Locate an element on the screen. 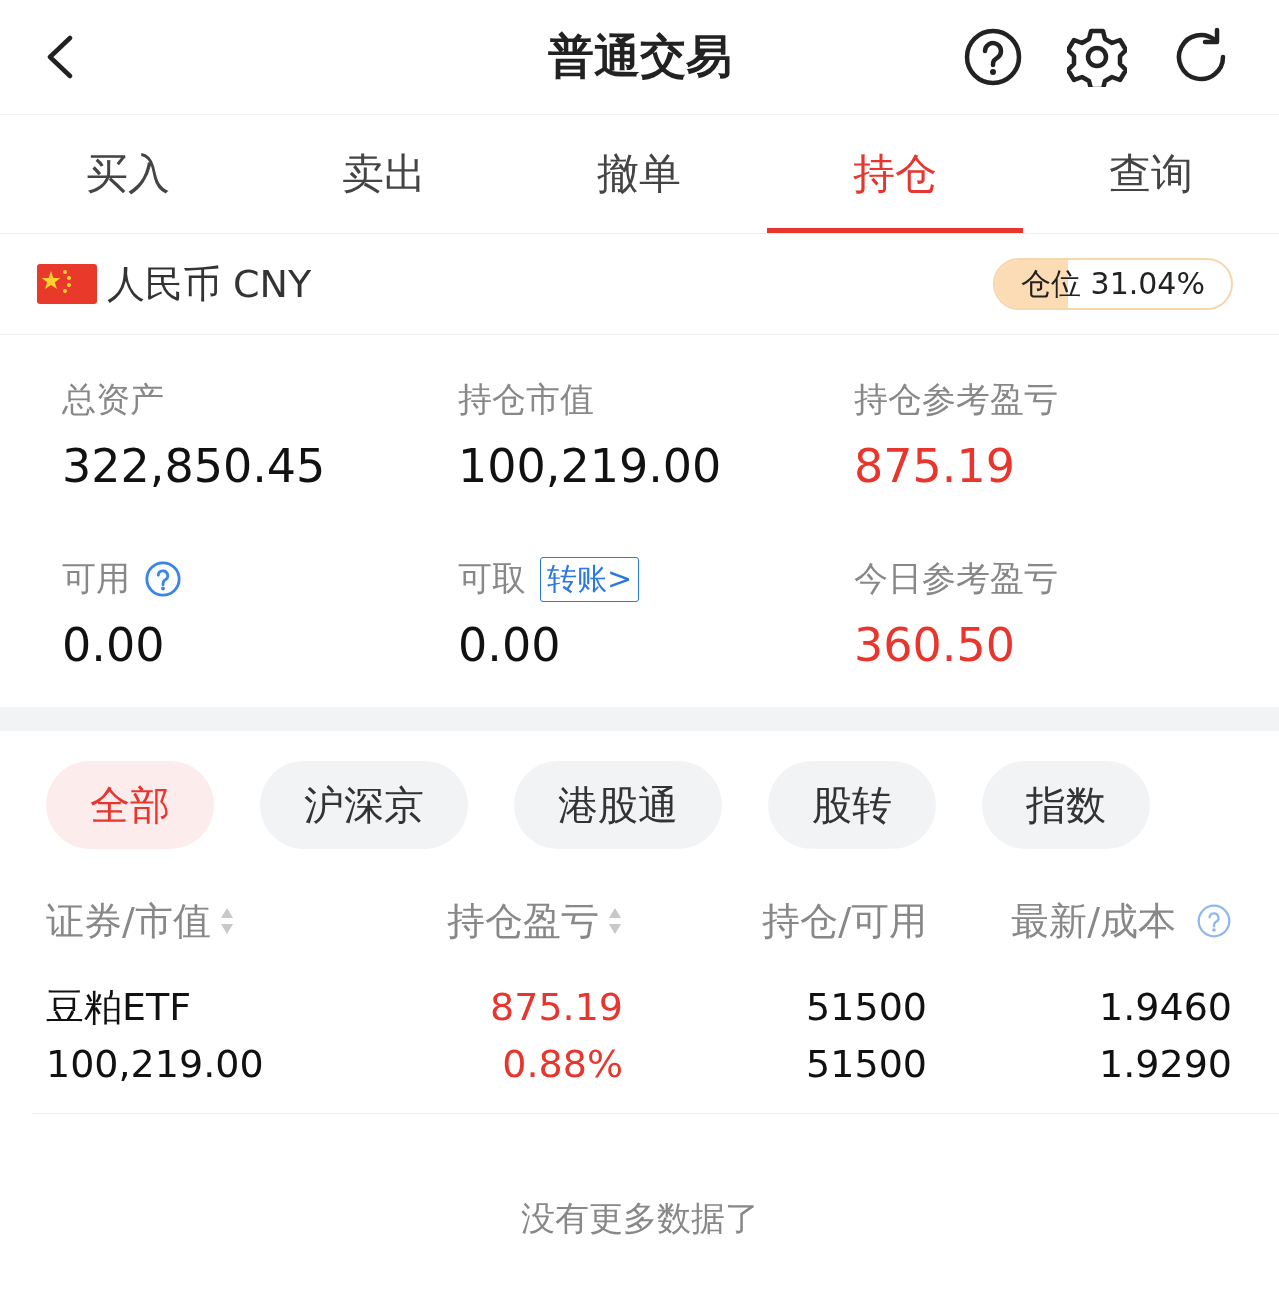 This screenshot has height=1308, width=1279. stat-label: 可用 is located at coordinates (96, 578).